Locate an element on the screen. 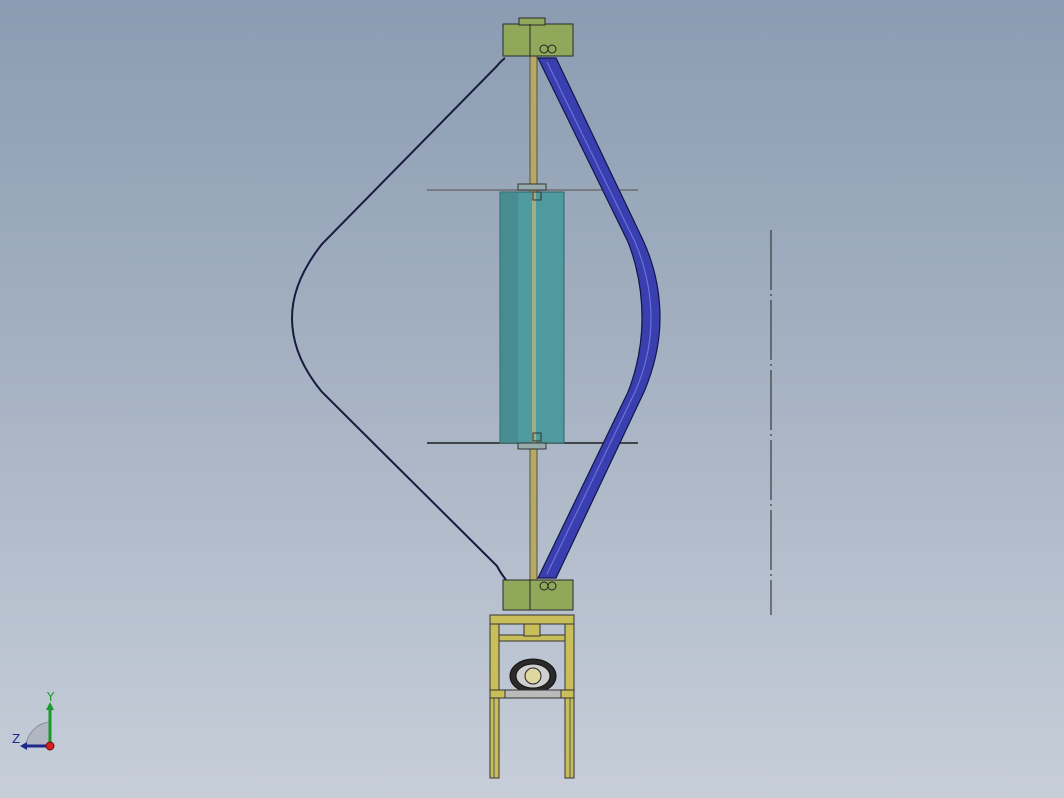 The height and width of the screenshot is (798, 1064). top-hub is located at coordinates (538, 37).